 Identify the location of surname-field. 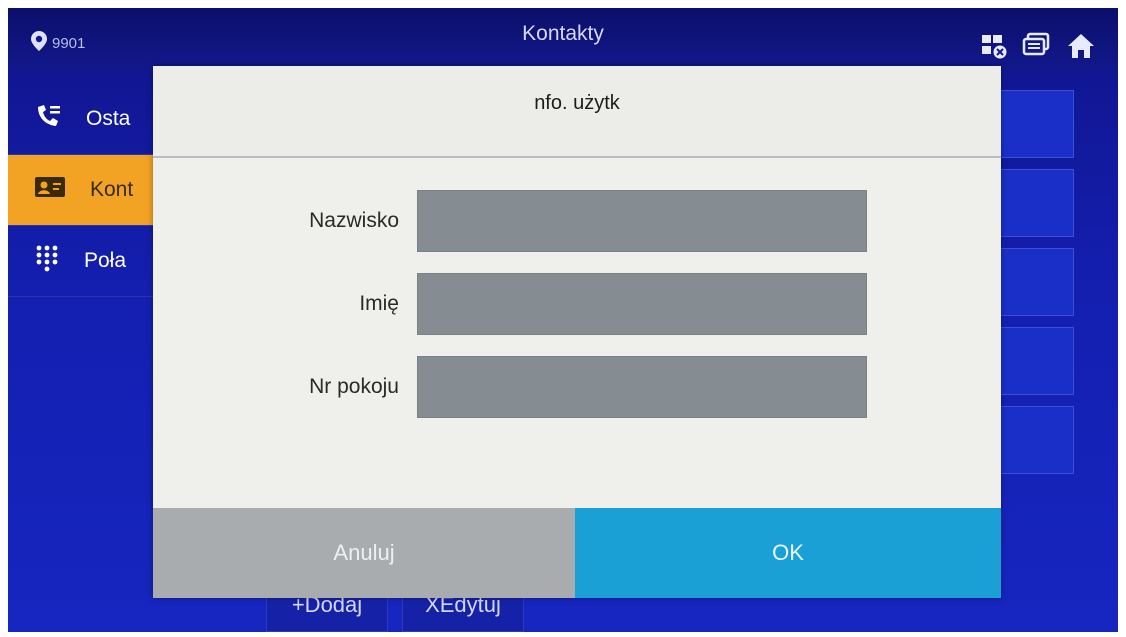
(642, 221).